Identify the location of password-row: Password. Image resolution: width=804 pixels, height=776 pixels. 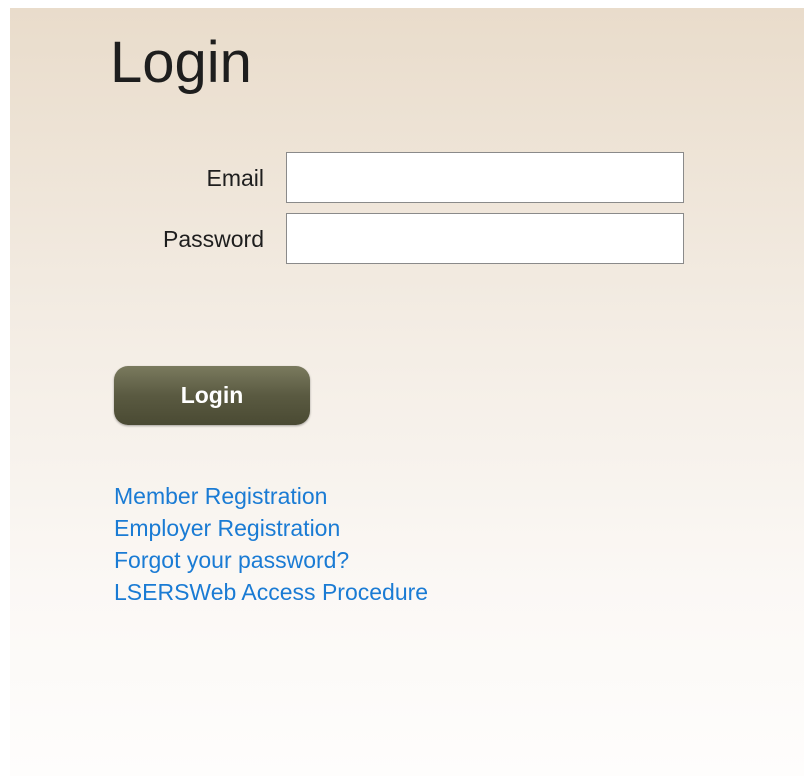
(360, 239).